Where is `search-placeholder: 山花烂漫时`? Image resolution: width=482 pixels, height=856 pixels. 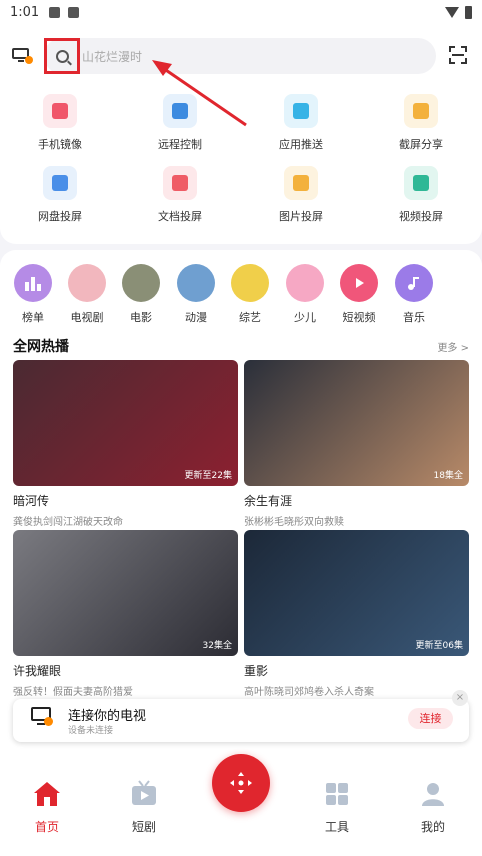 search-placeholder: 山花烂漫时 is located at coordinates (112, 56).